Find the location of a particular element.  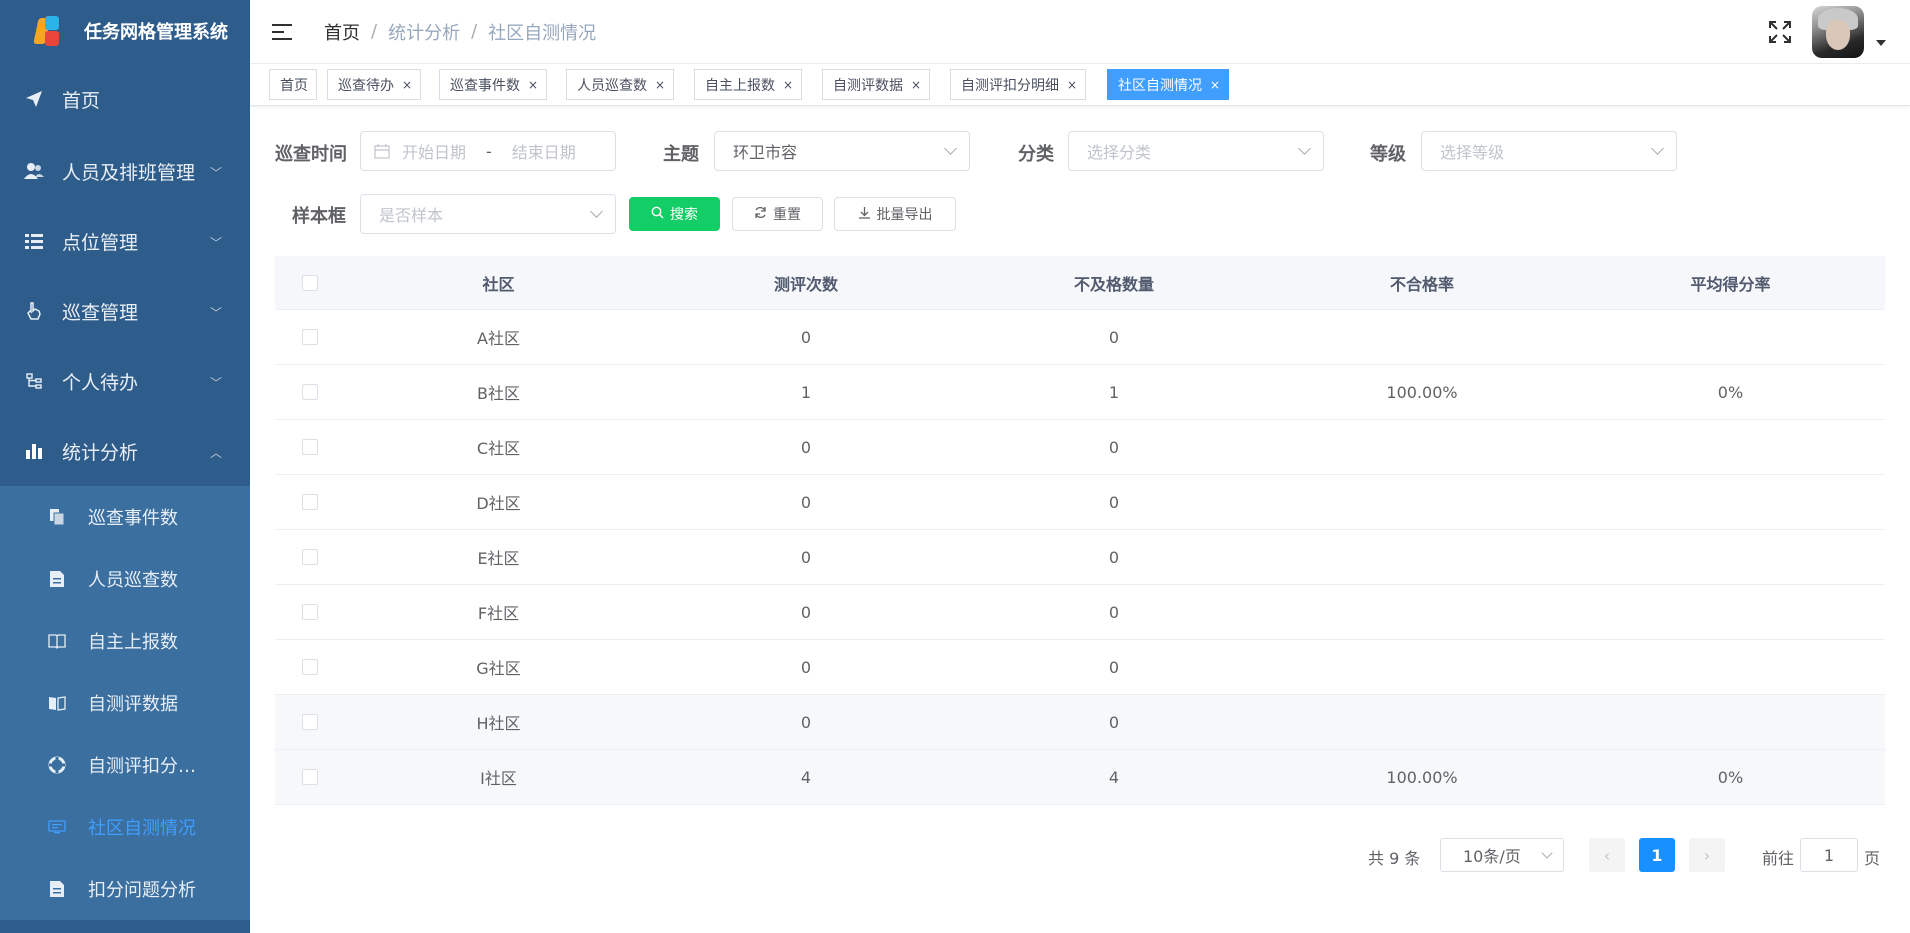

avatar is located at coordinates (1838, 32).